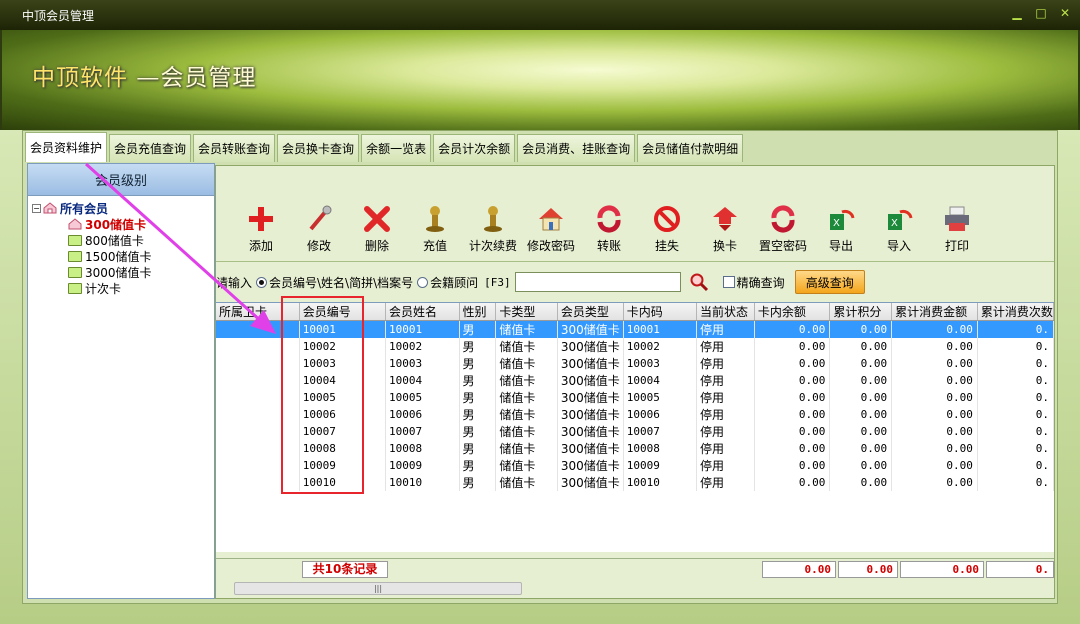  What do you see at coordinates (345, 569) in the screenshot?
I see `record-count: 共10条记录` at bounding box center [345, 569].